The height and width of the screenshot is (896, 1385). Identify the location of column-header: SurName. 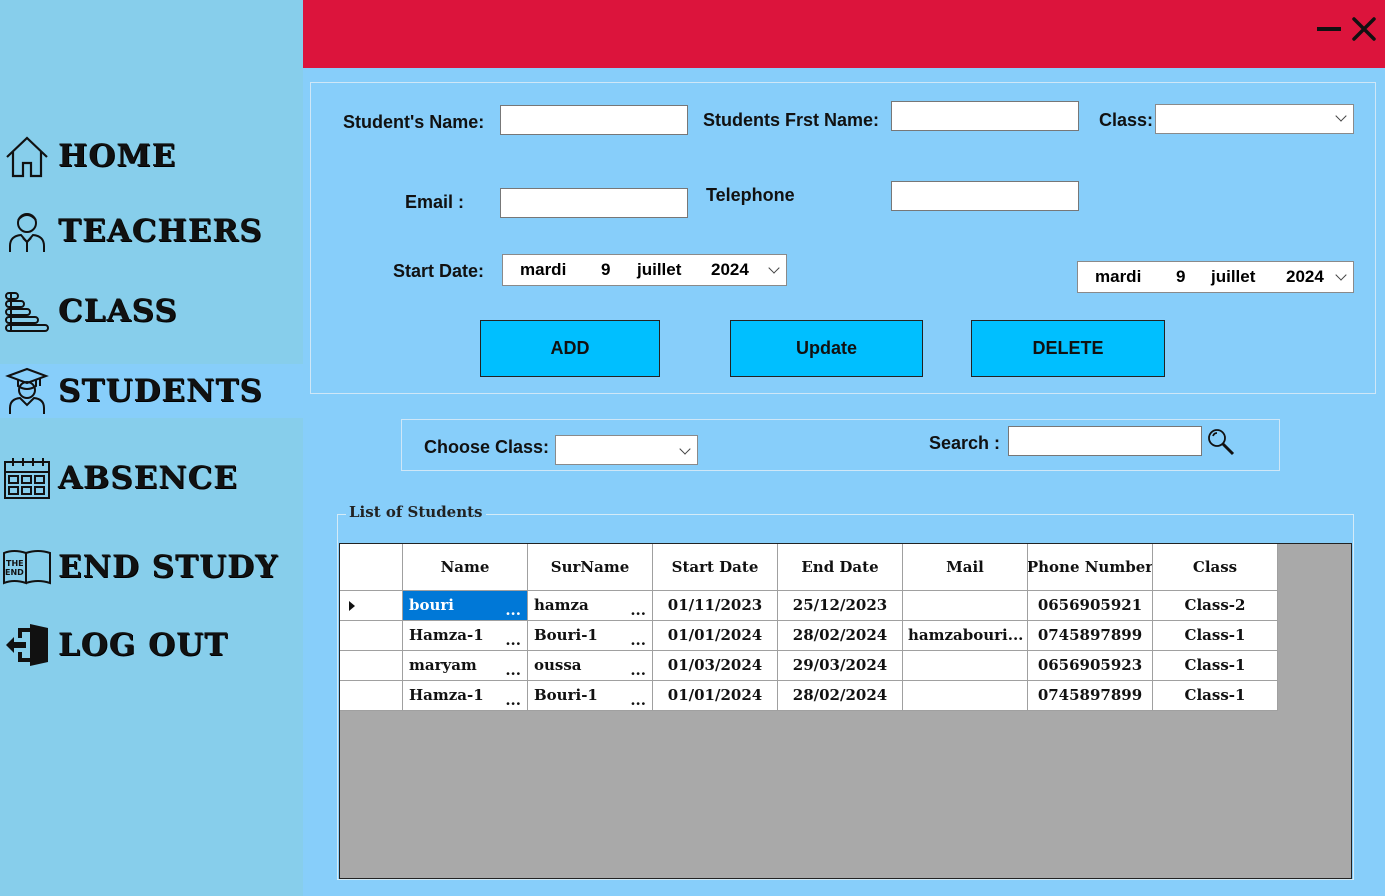
(590, 567).